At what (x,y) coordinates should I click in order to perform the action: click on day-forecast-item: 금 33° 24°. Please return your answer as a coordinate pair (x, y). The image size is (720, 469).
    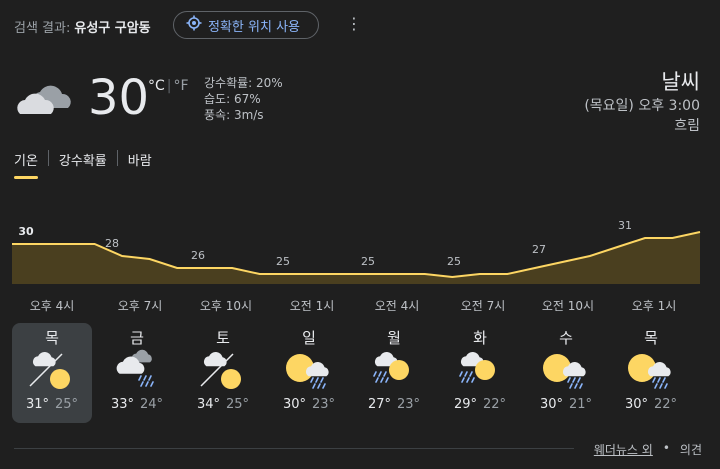
    Looking at the image, I should click on (137, 373).